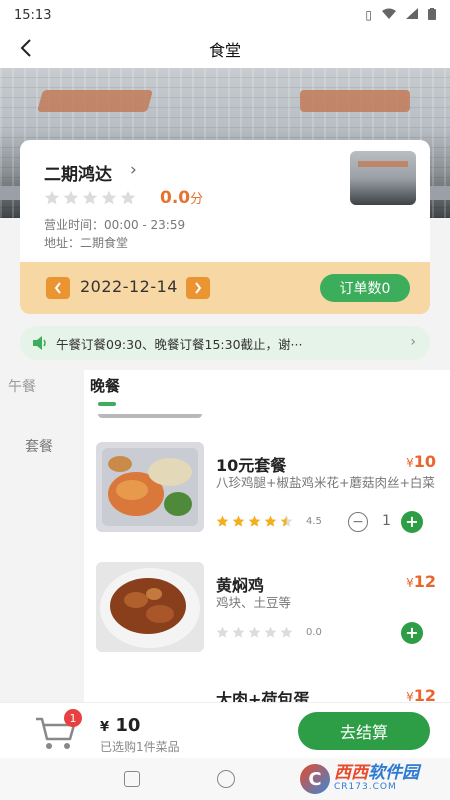 The height and width of the screenshot is (800, 450). Describe the element at coordinates (42, 536) in the screenshot. I see `category-sidebar: 午餐 套餐` at that location.